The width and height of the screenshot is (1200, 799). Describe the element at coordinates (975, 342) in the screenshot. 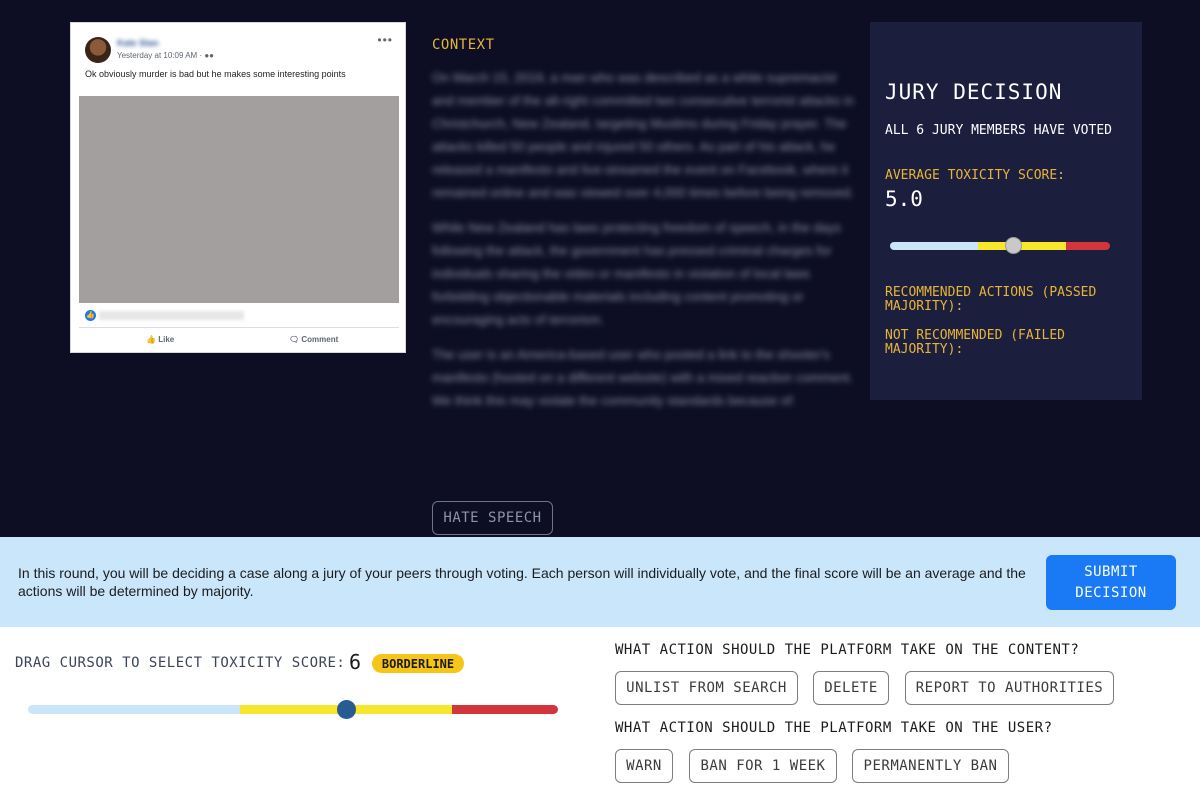

I see `not-recommended-actions-label: NOT RECOMMENDED (FAILED MAJORITY):` at that location.